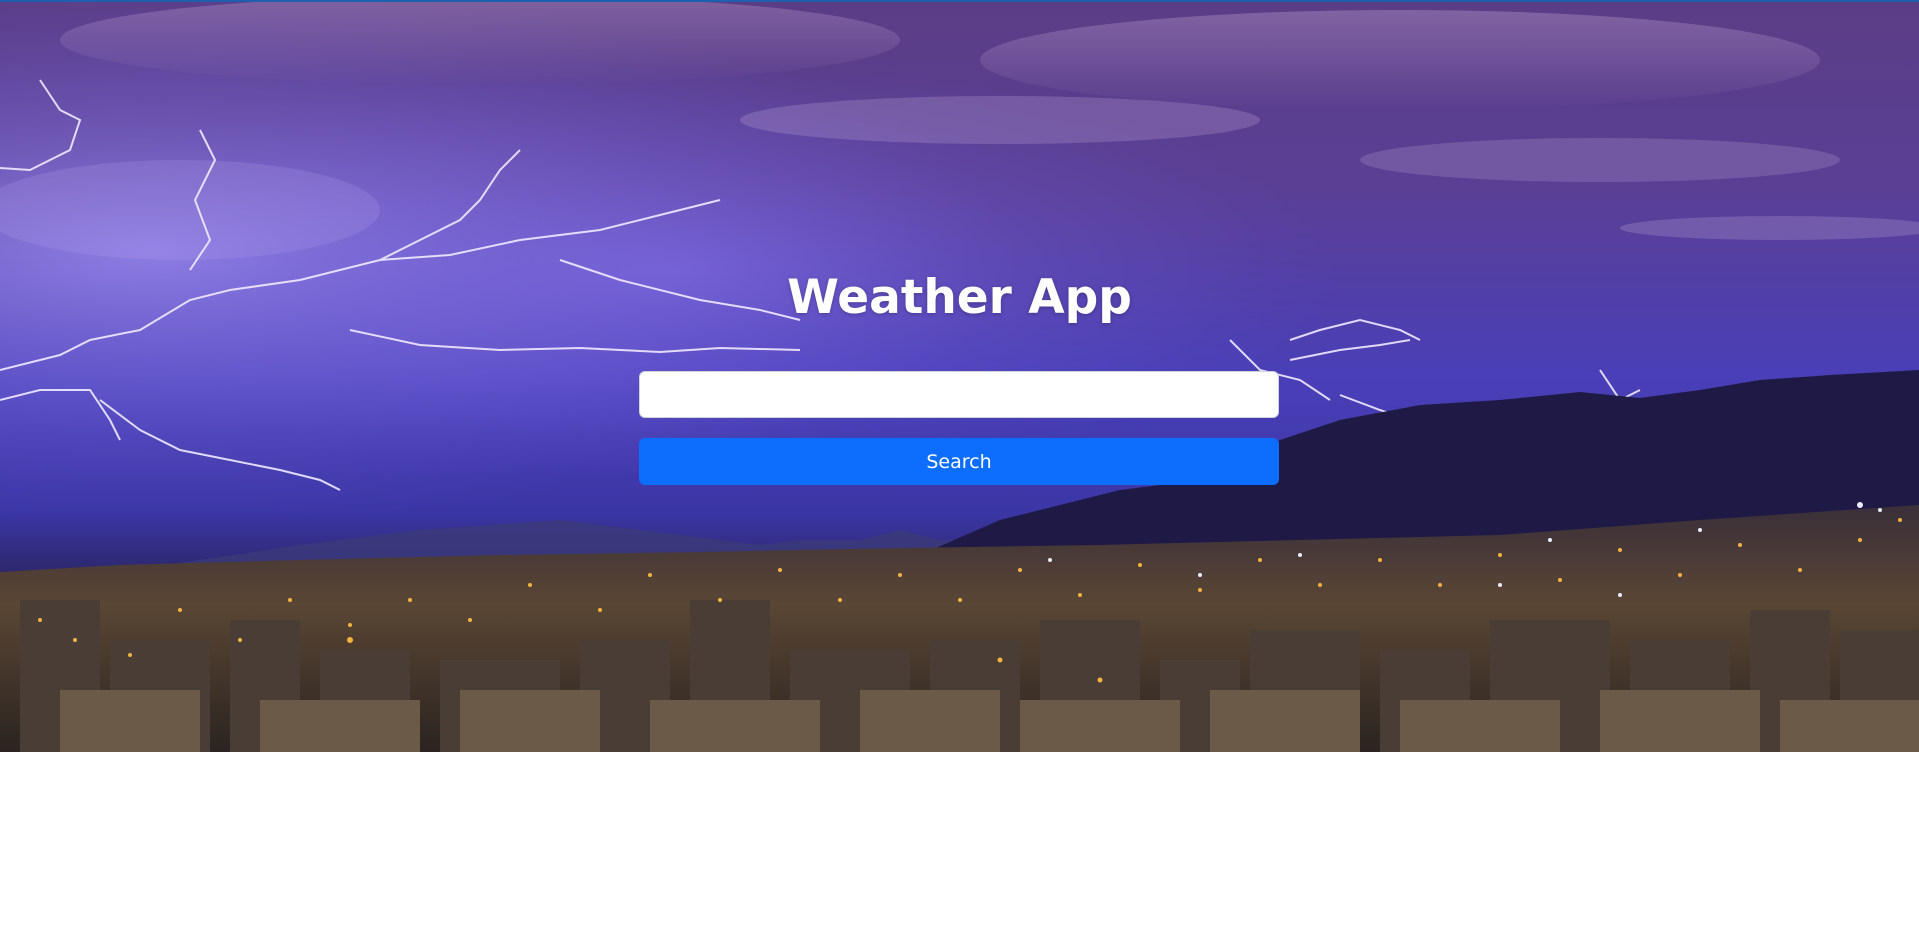 The image size is (1919, 939). Describe the element at coordinates (959, 394) in the screenshot. I see `search-input` at that location.